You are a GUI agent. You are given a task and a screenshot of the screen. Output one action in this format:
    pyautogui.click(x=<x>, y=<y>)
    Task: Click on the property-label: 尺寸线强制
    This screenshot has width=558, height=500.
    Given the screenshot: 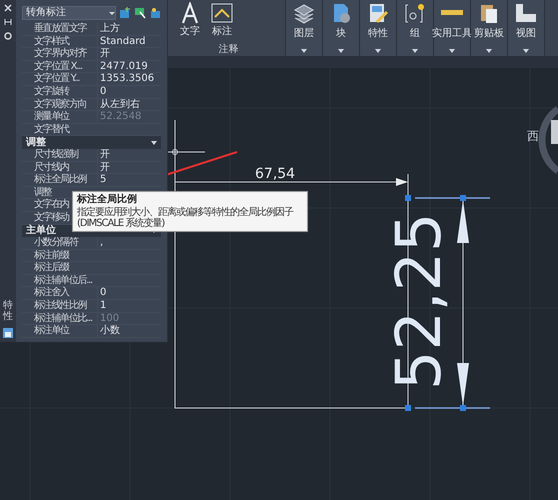 What is the action you would take?
    pyautogui.click(x=56, y=154)
    